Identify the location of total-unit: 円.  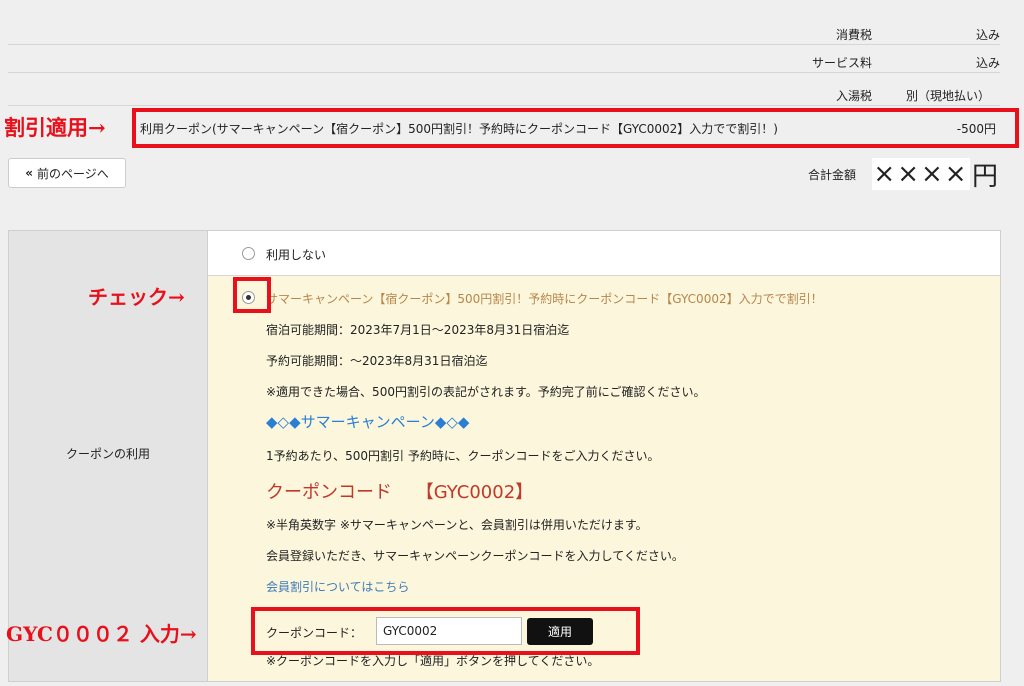
(985, 177).